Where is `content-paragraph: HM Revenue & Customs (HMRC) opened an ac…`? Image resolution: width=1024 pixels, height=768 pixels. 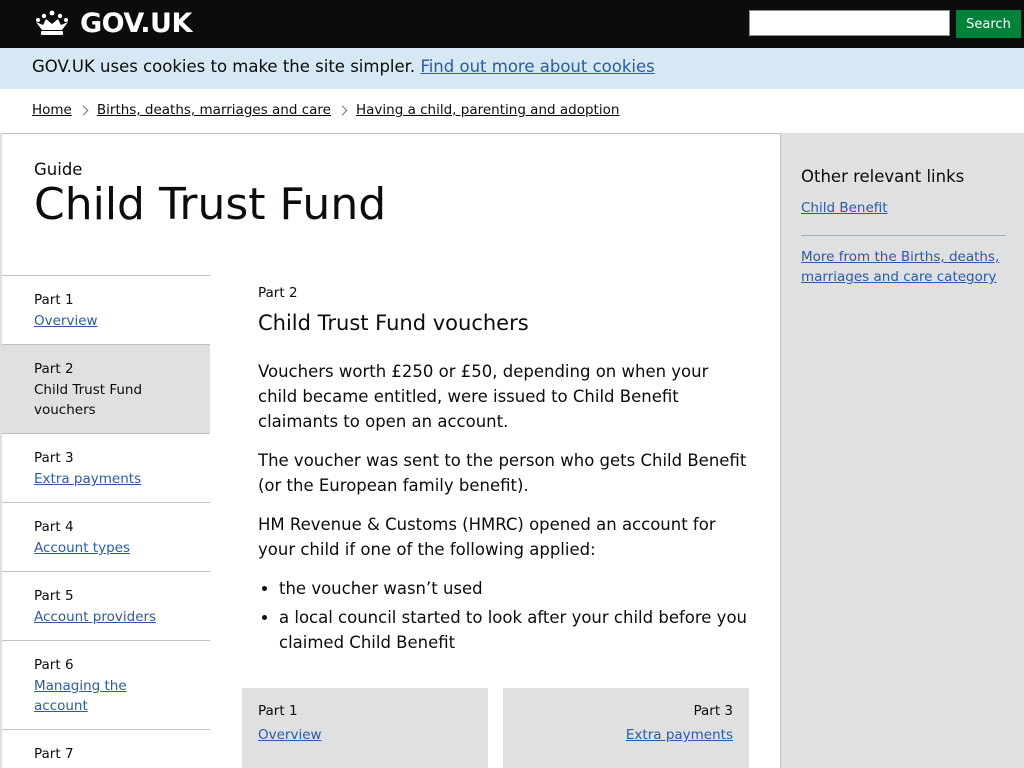 content-paragraph: HM Revenue & Customs (HMRC) opened an ac… is located at coordinates (487, 537).